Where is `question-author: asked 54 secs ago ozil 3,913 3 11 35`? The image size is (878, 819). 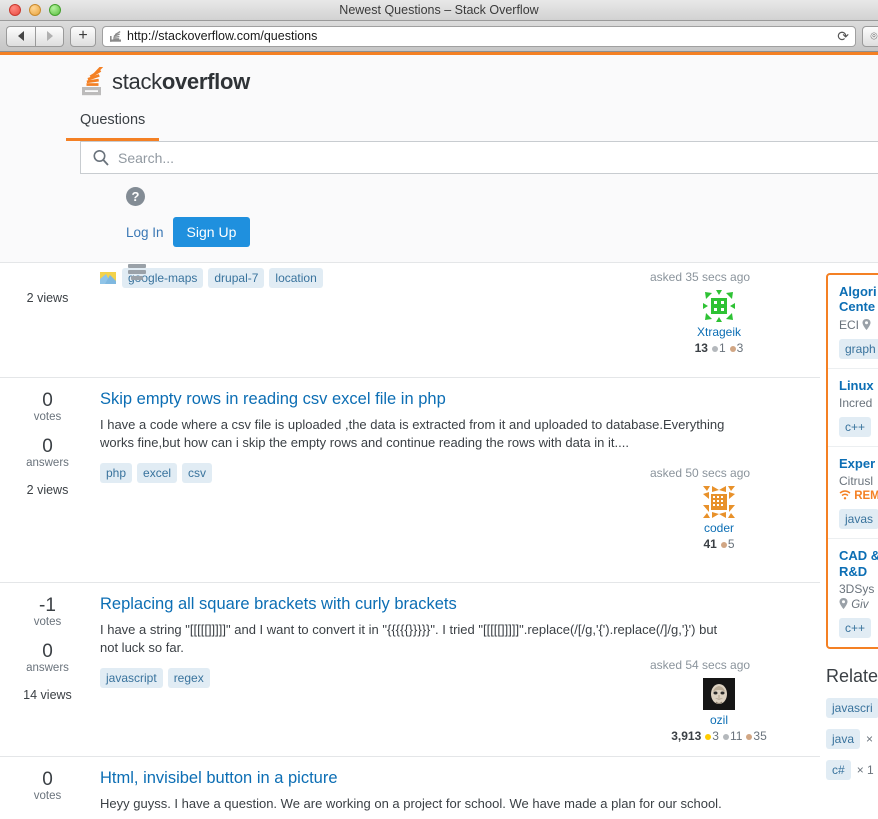
question-author: asked 54 secs ago ozil 3,913 3 11 35 is located at coordinates (719, 700).